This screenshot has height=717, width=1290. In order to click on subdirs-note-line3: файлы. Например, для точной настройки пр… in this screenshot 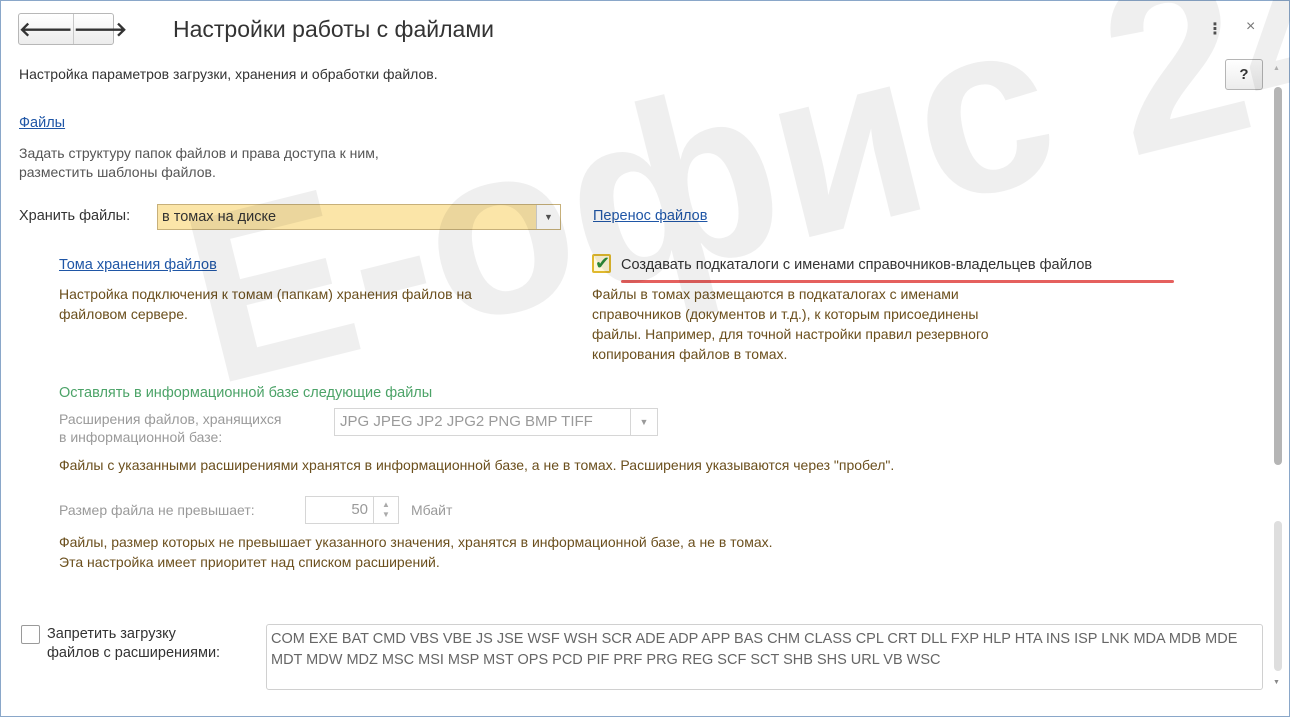, I will do `click(790, 334)`.